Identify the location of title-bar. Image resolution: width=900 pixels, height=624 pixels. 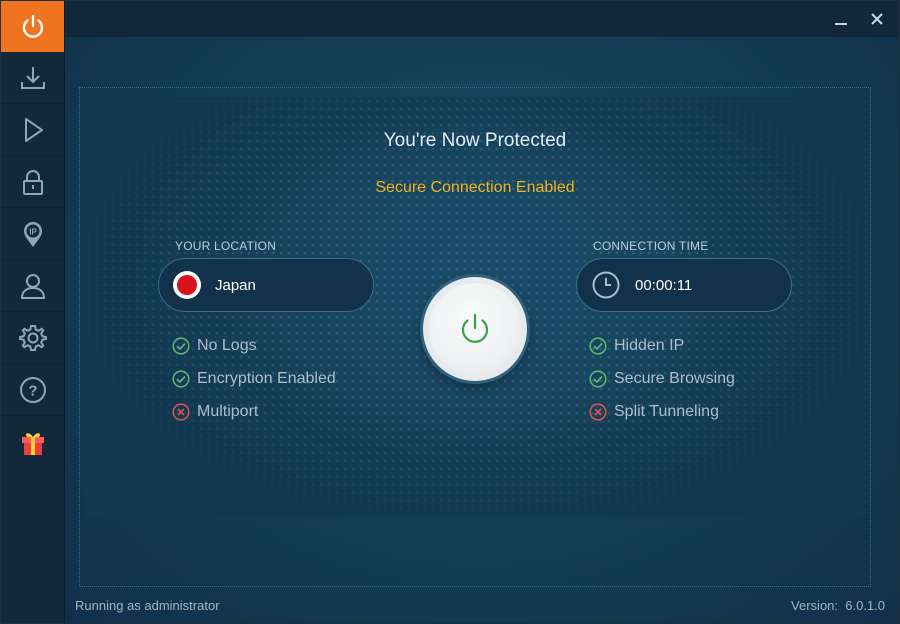
(482, 19).